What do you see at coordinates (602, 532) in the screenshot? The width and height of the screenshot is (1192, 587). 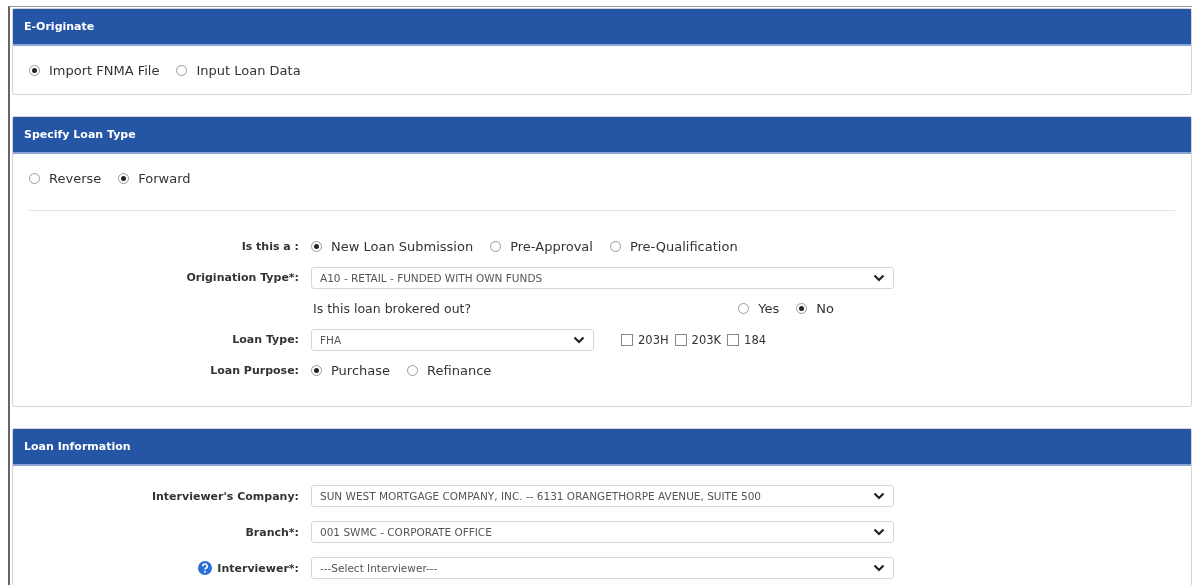 I see `dropdown: 001 SWMC - CORPORATE OFFICE` at bounding box center [602, 532].